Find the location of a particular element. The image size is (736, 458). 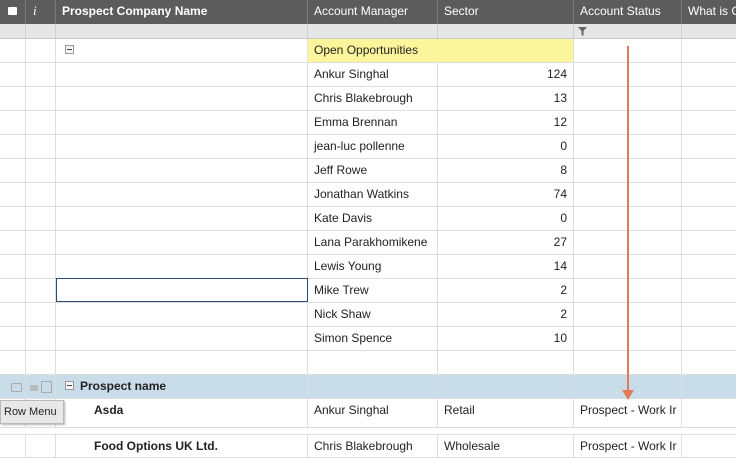

table-row: Simon Spence 10 is located at coordinates (368, 339).